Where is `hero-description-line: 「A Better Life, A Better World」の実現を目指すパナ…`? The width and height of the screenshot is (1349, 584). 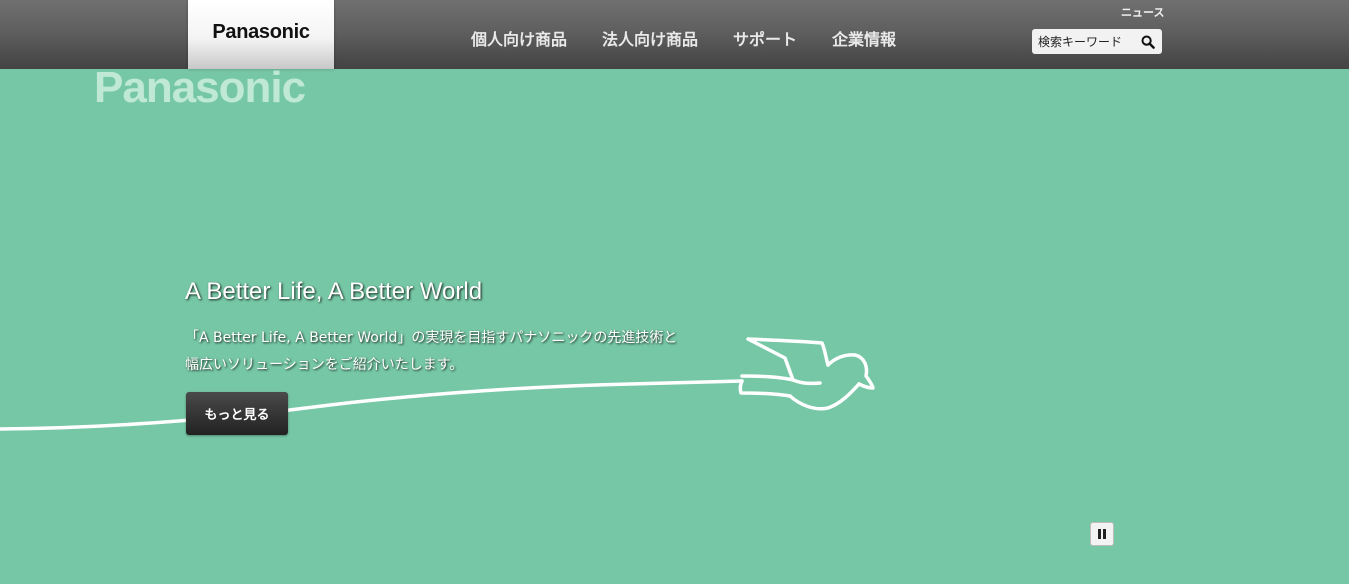
hero-description-line: 「A Better Life, A Better World」の実現を目指すパナ… is located at coordinates (431, 338).